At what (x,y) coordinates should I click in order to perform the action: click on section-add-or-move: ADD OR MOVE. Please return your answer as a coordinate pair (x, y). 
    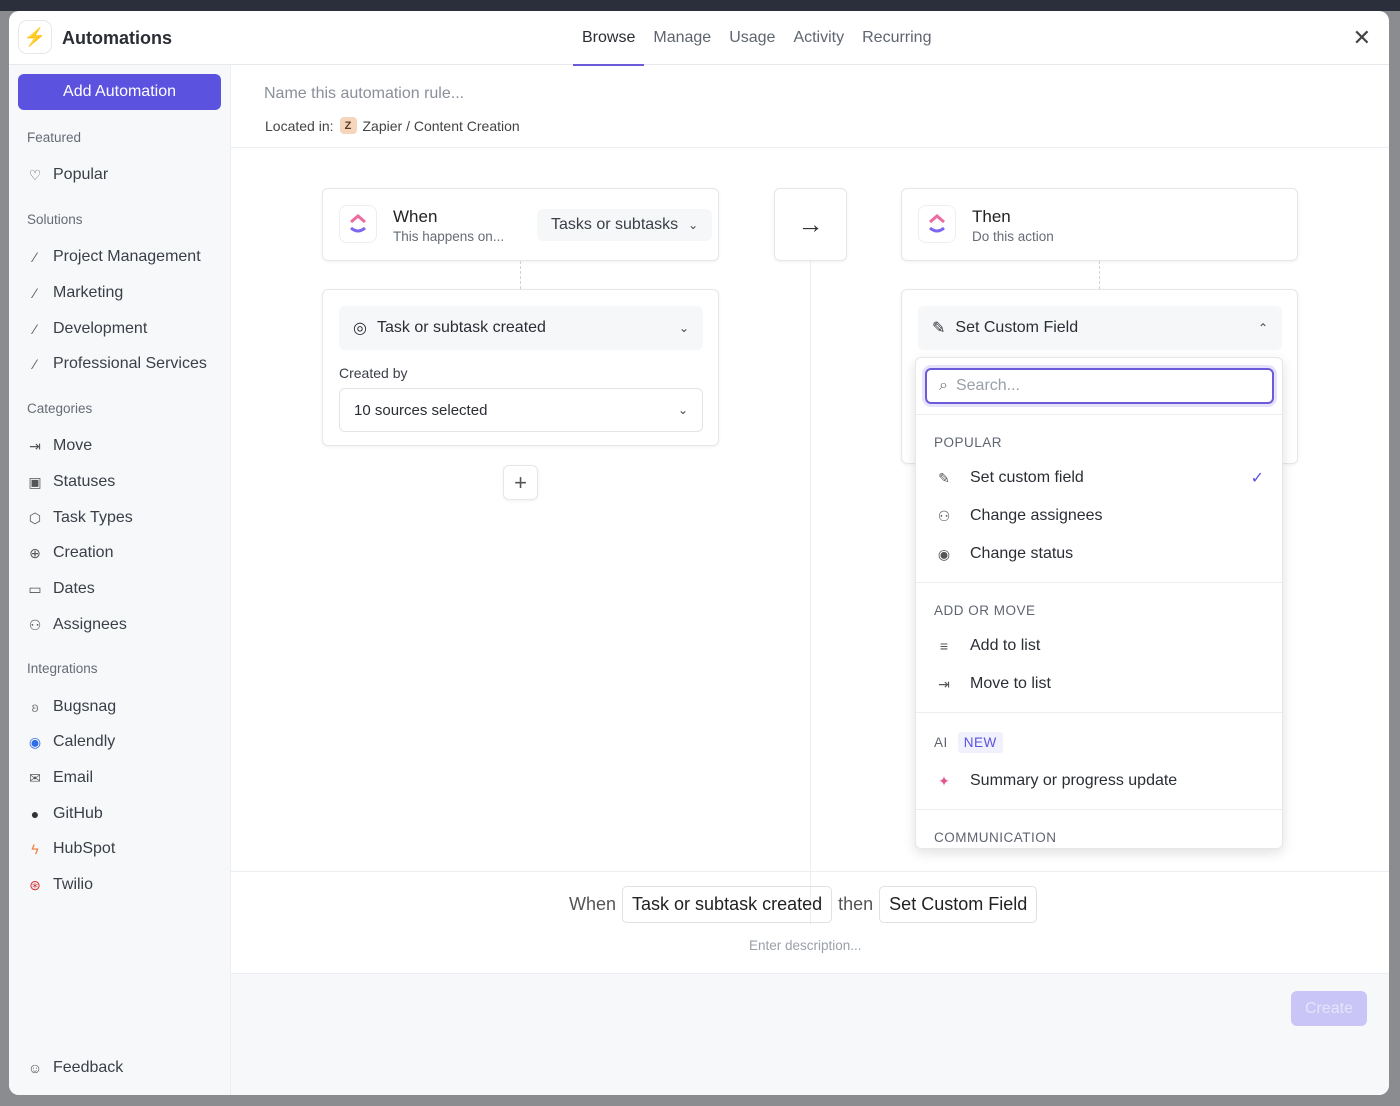
    Looking at the image, I should click on (985, 610).